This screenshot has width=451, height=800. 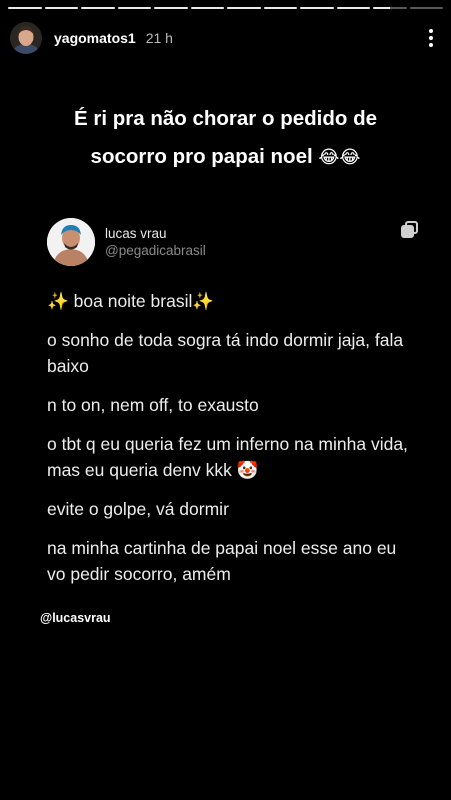 I want to click on tweet-line-text: boa noite brasil, so click(x=130, y=301).